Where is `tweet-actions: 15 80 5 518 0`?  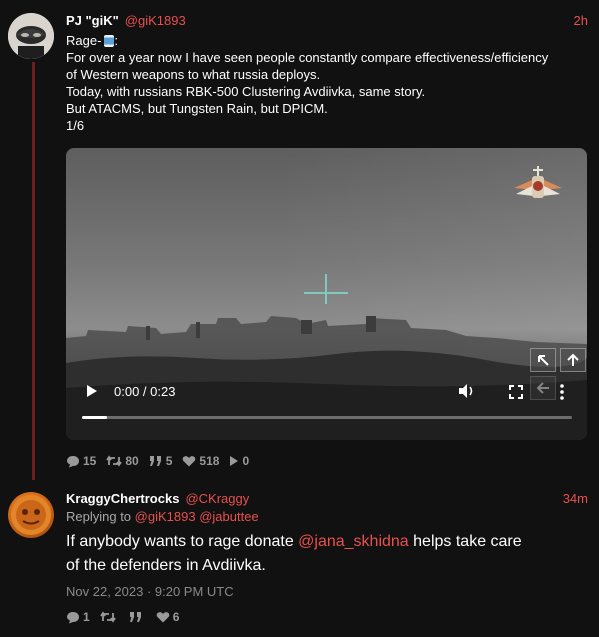 tweet-actions: 15 80 5 518 0 is located at coordinates (162, 461).